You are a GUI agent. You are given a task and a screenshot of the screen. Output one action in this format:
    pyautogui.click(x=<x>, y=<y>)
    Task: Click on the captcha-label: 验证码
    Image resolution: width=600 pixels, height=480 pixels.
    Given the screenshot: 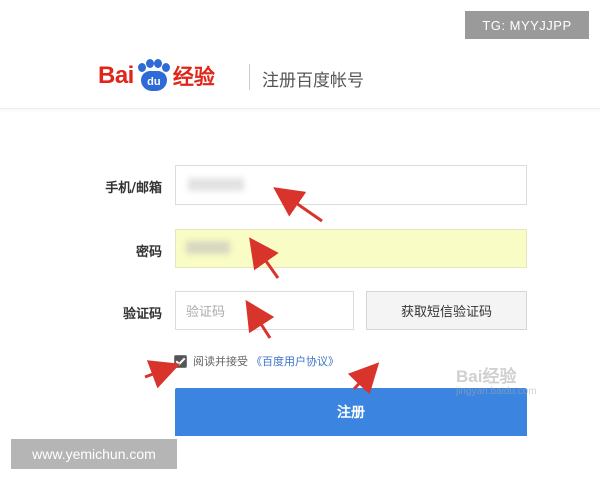 What is the action you would take?
    pyautogui.click(x=142, y=314)
    